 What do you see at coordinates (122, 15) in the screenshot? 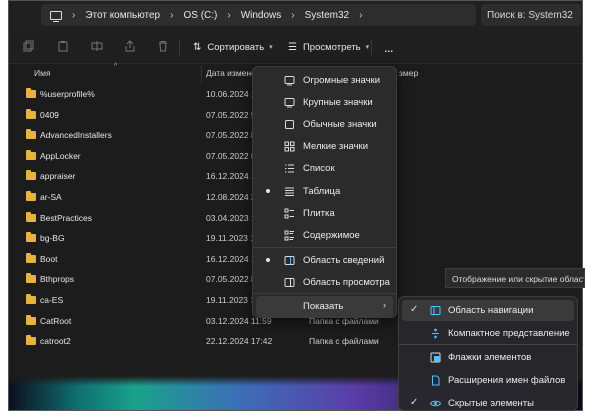
I see `breadcrumb-this-pc: Этот компьютер` at bounding box center [122, 15].